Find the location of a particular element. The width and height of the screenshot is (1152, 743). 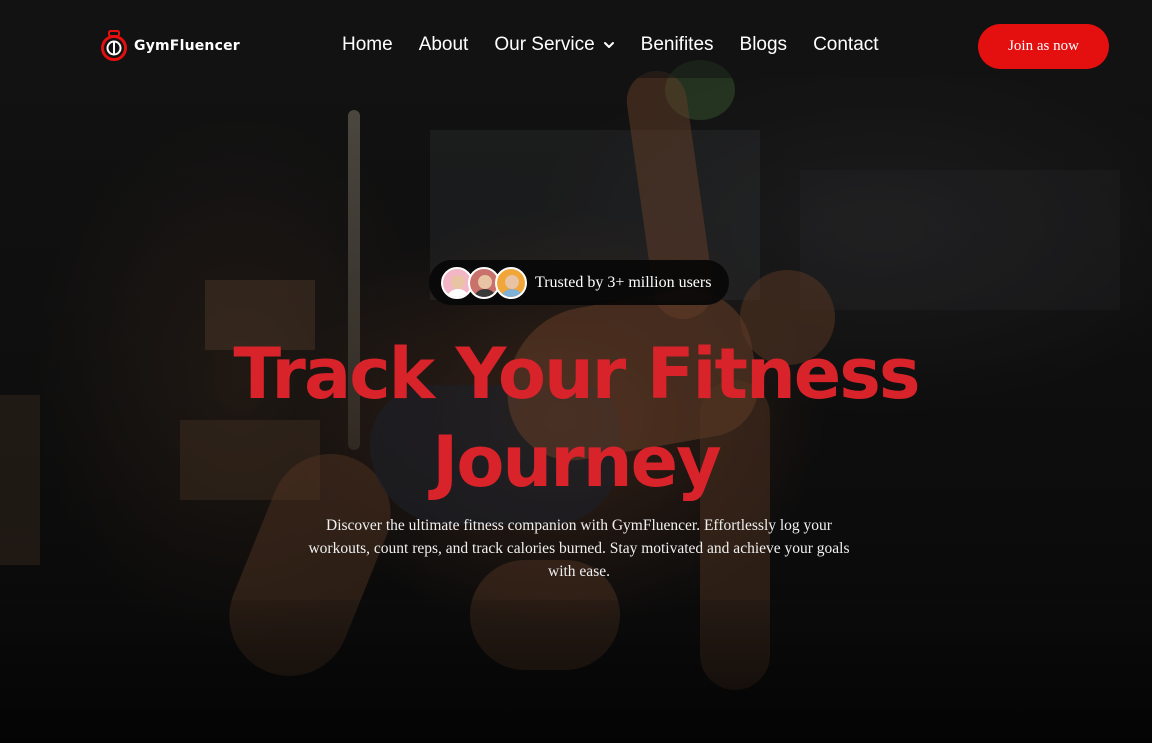

chevron-down-icon is located at coordinates (608, 45).